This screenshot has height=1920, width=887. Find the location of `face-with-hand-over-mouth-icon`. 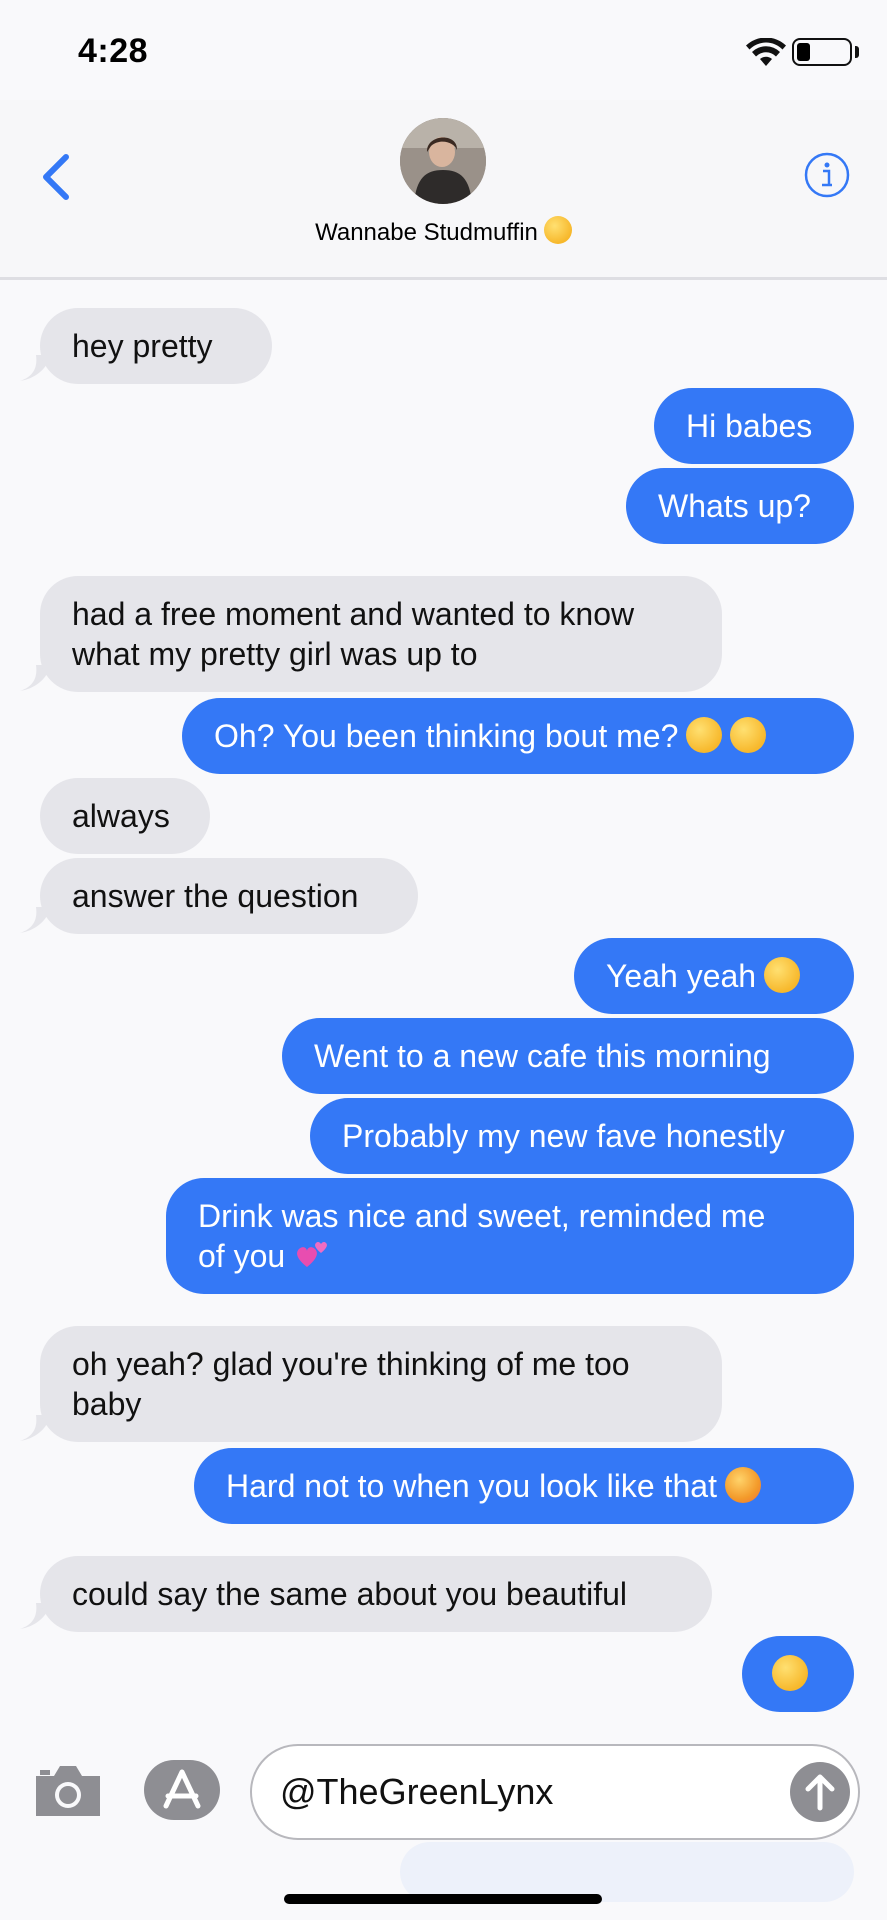

face-with-hand-over-mouth-icon is located at coordinates (557, 230).